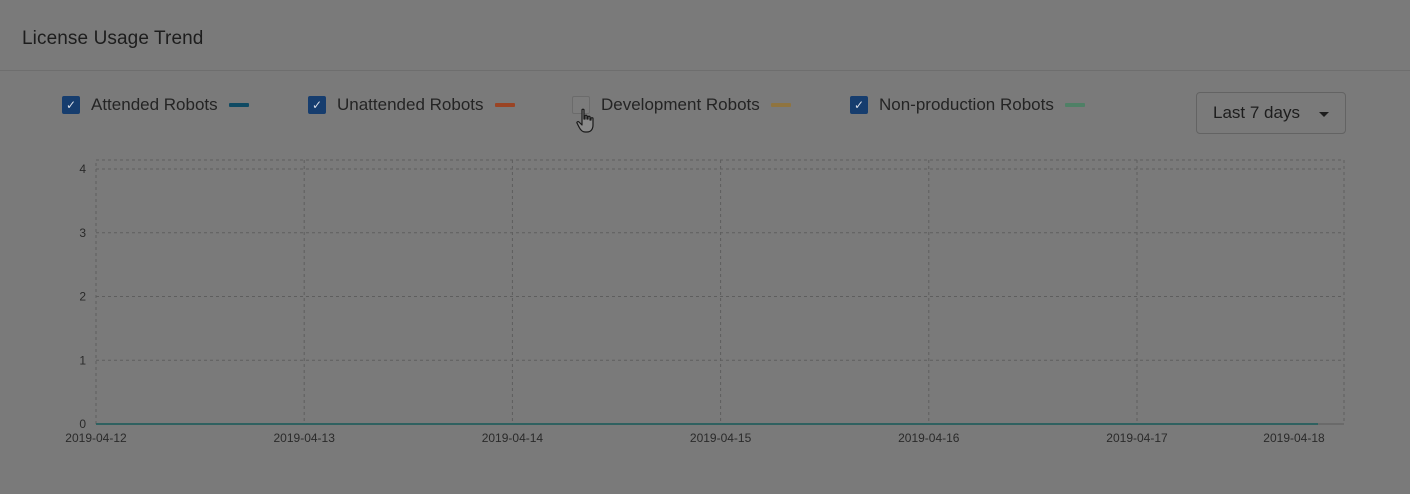 This screenshot has height=494, width=1410. I want to click on x-tick-label: 2019-04-13, so click(305, 438).